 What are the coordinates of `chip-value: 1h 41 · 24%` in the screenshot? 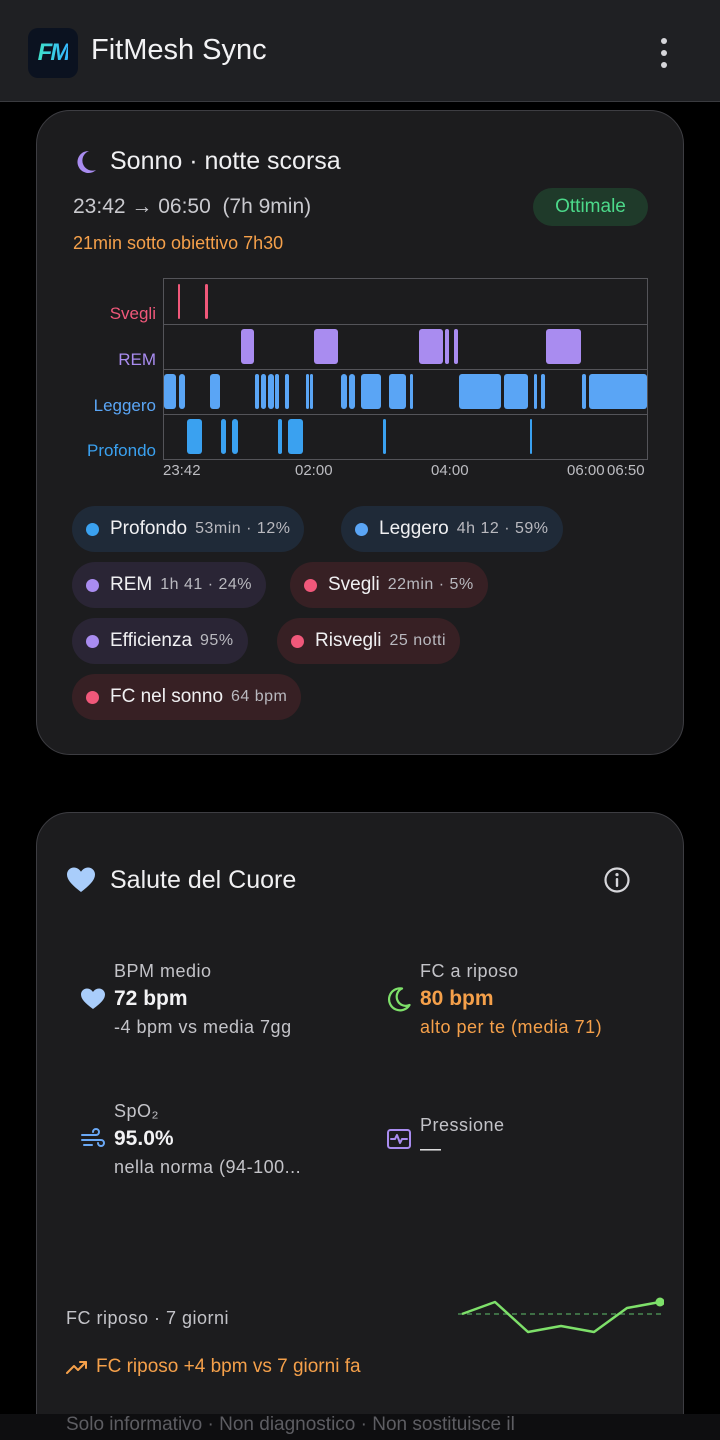 It's located at (206, 584).